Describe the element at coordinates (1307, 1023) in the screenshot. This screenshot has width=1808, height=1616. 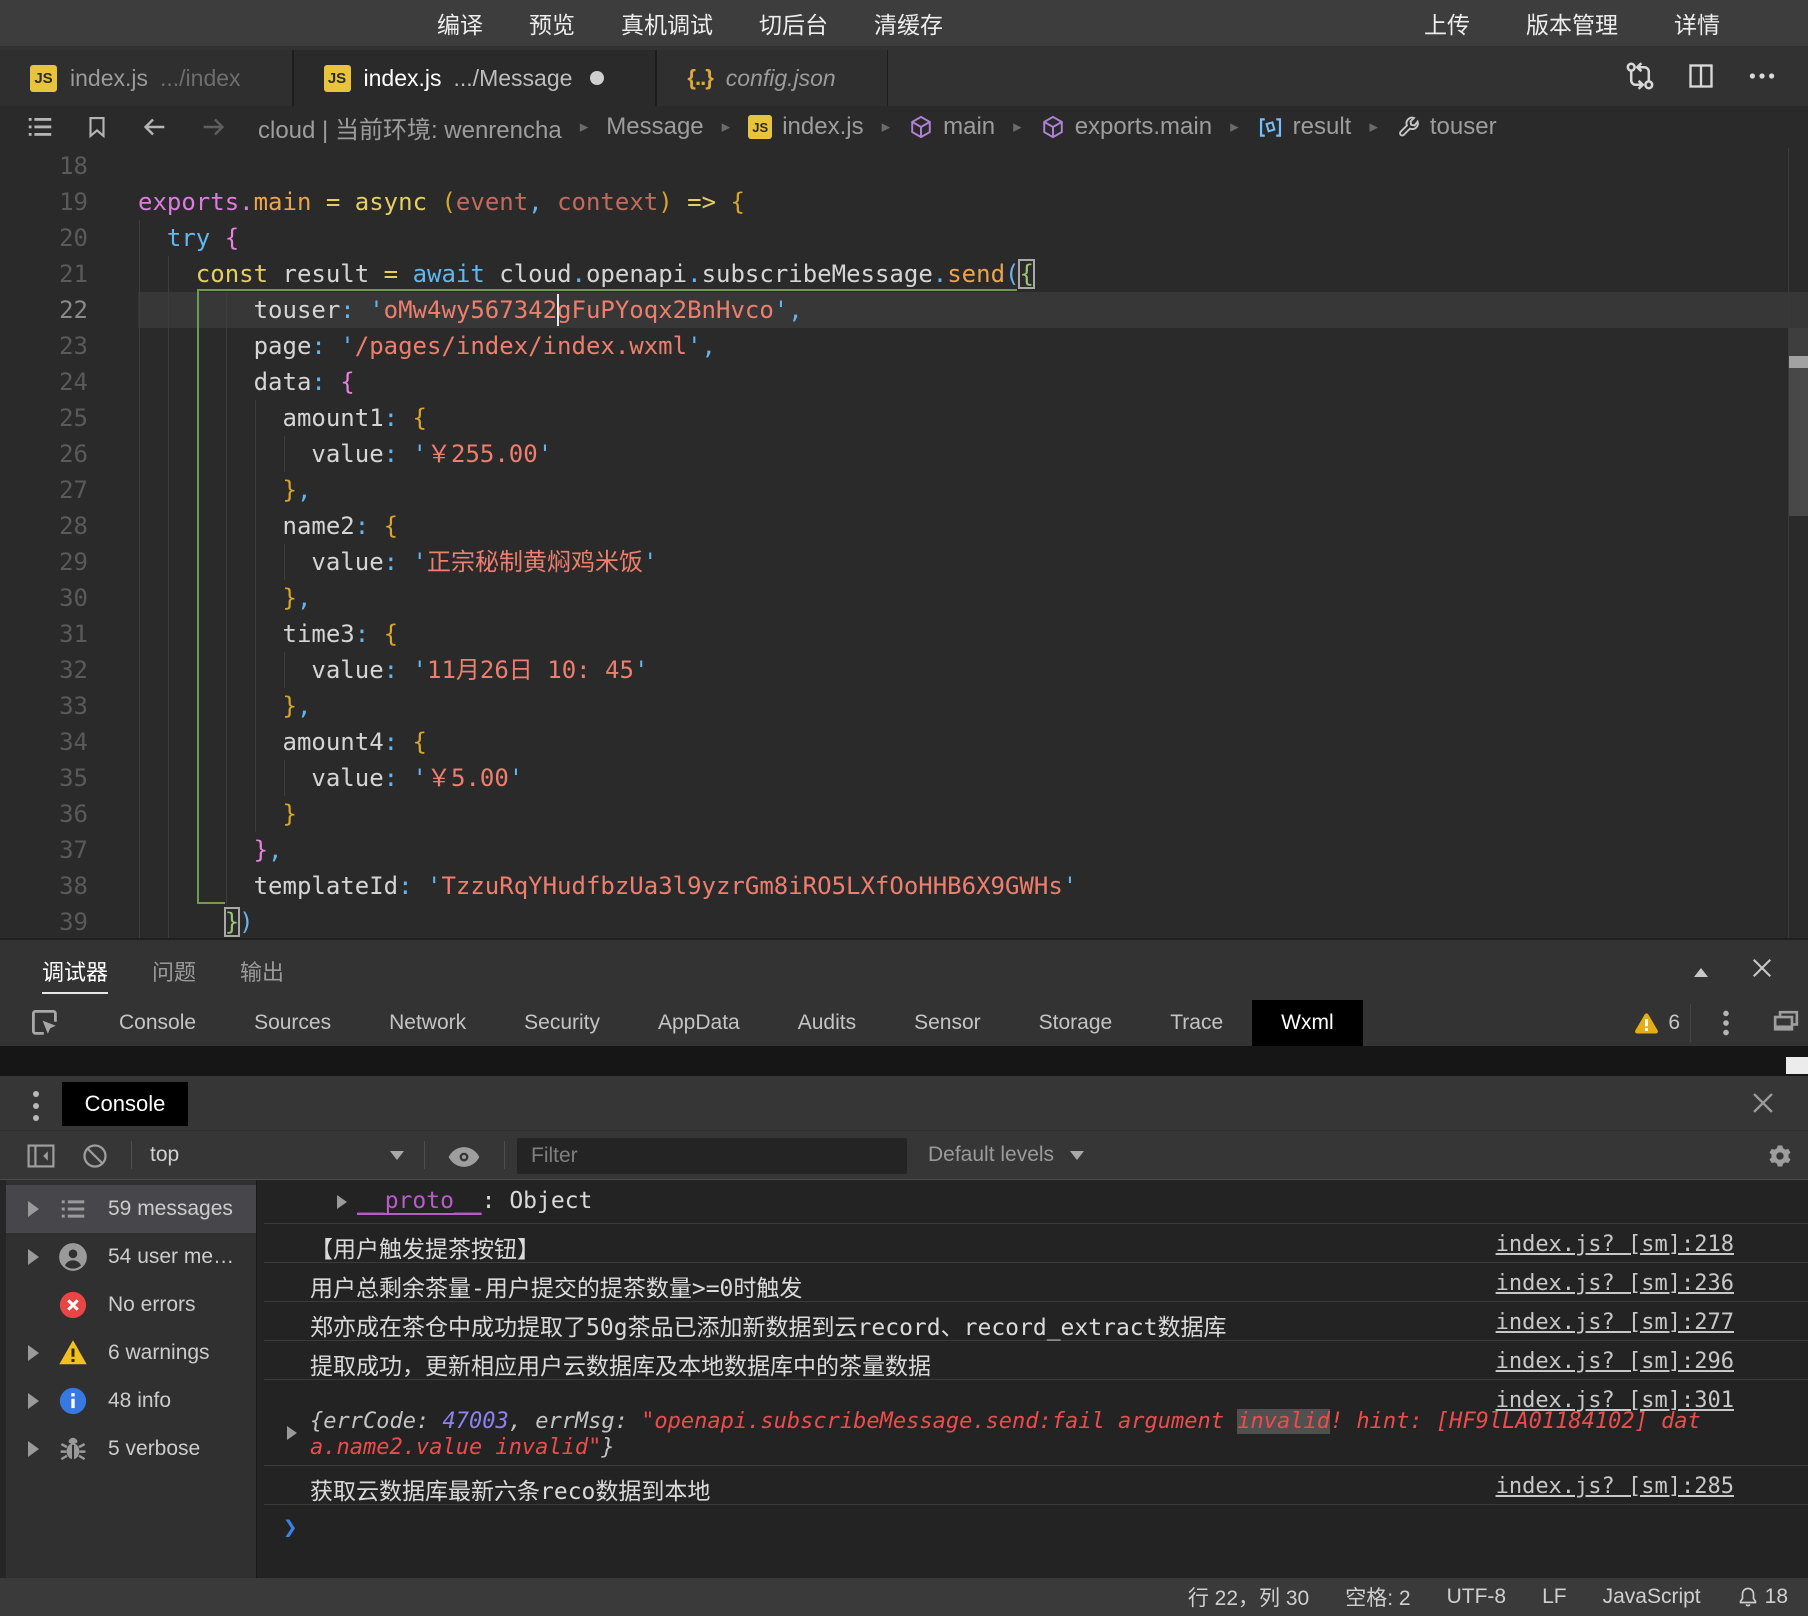
I see `devtools-tab-wxml: Wxml` at that location.